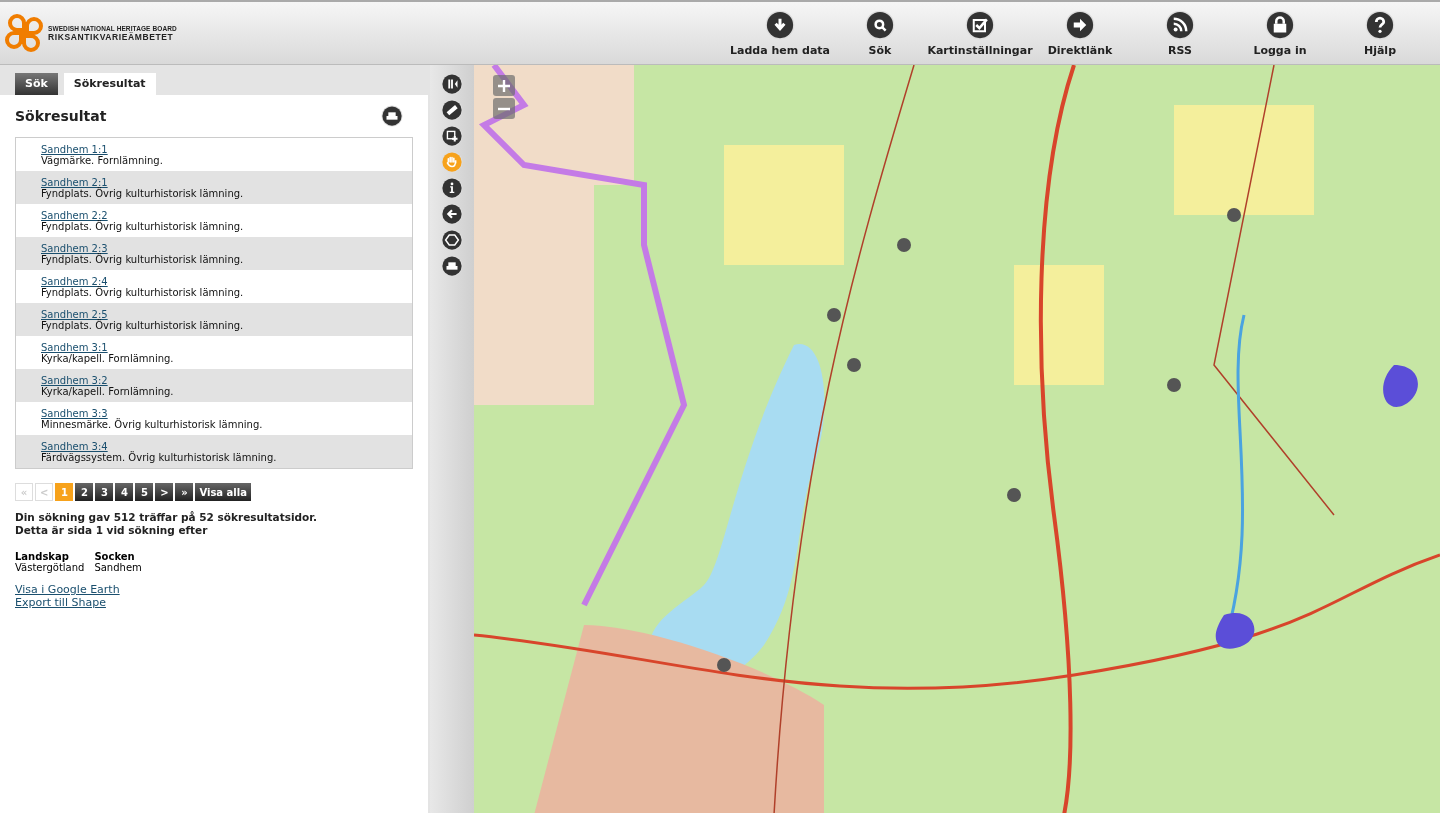 Image resolution: width=1440 pixels, height=813 pixels. I want to click on page-button: 2, so click(84, 492).